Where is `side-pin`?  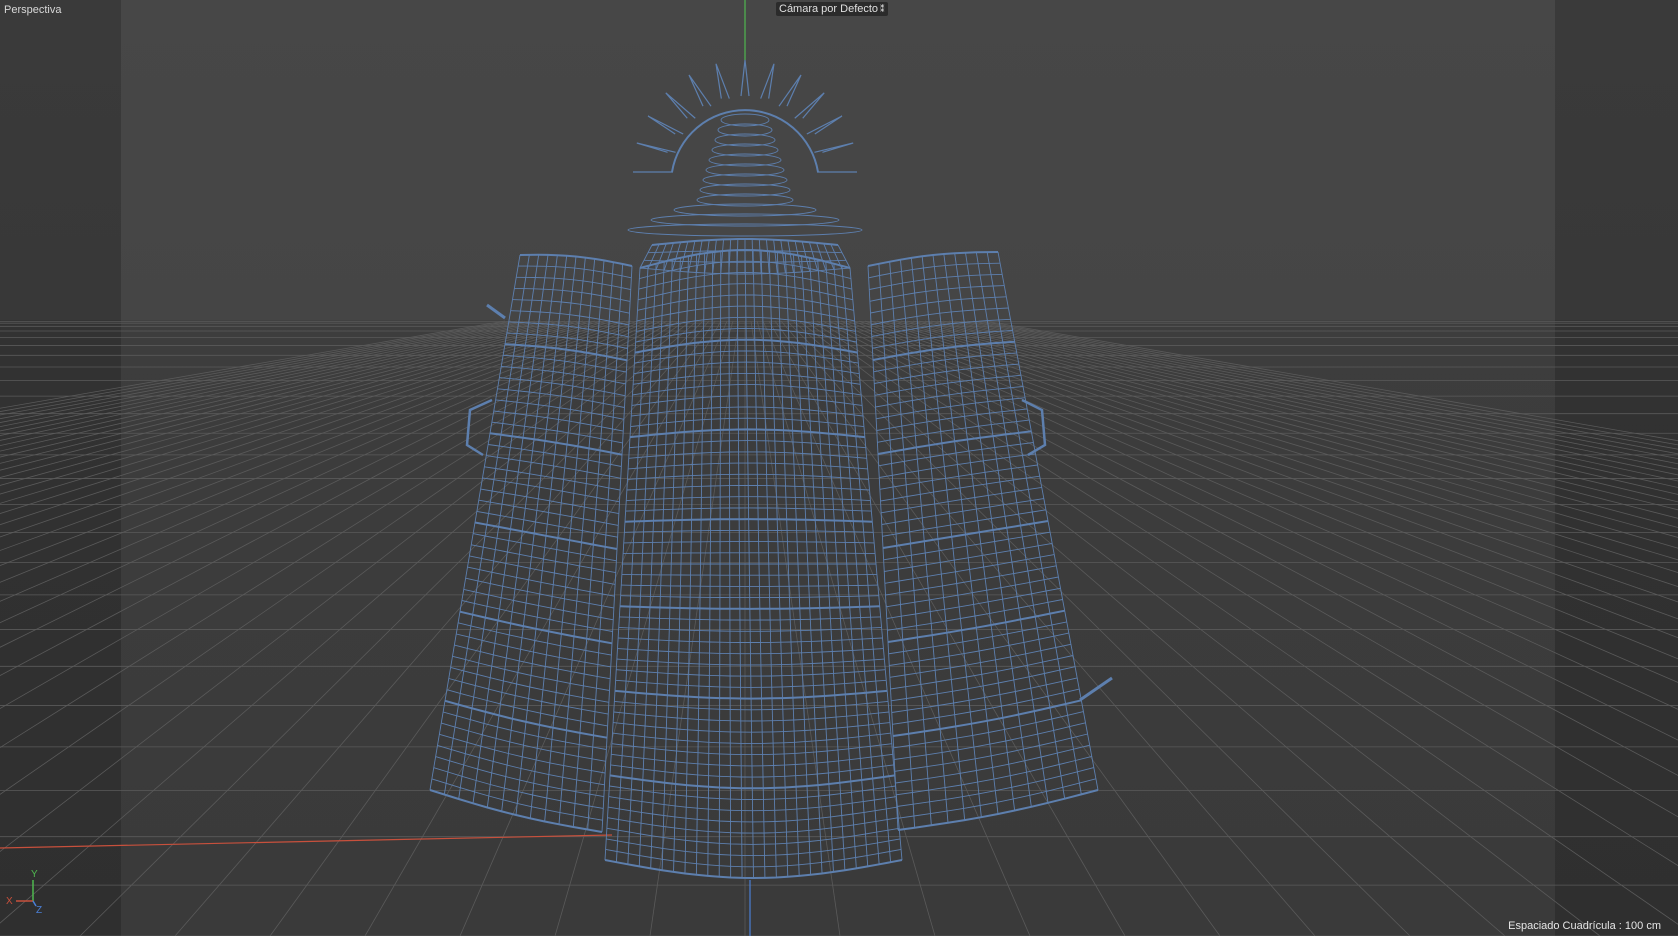
side-pin is located at coordinates (496, 311).